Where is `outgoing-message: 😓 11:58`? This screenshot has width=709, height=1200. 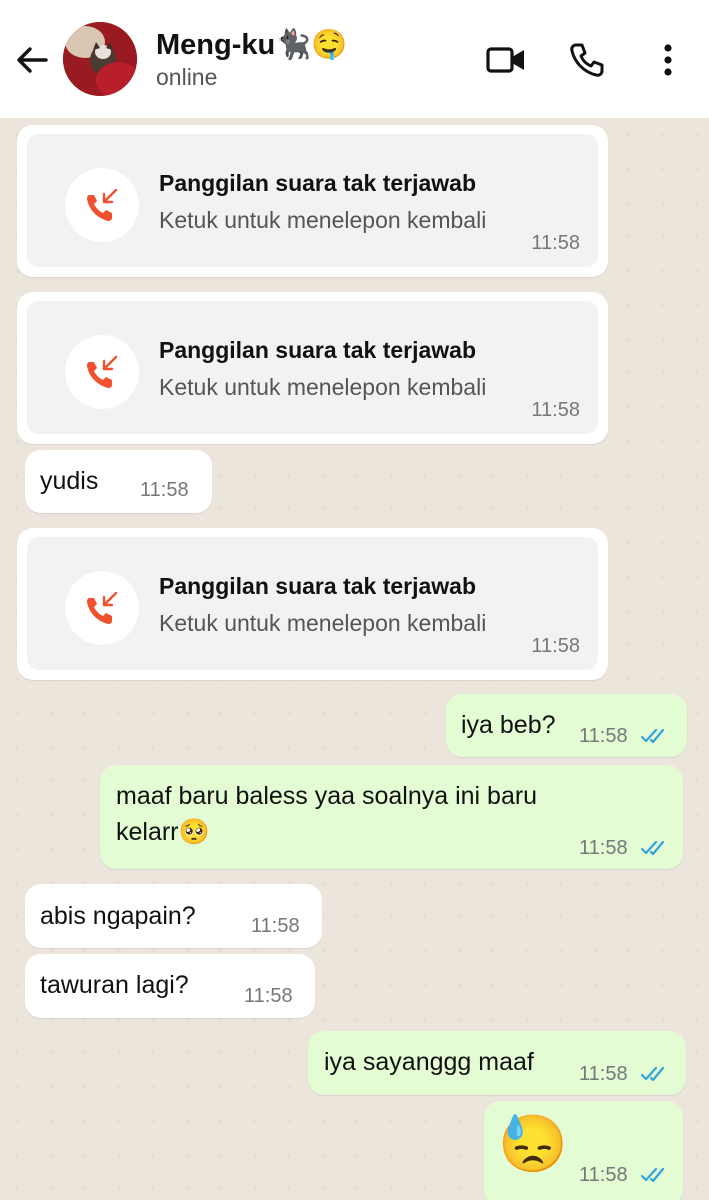
outgoing-message: 😓 11:58 is located at coordinates (583, 1150).